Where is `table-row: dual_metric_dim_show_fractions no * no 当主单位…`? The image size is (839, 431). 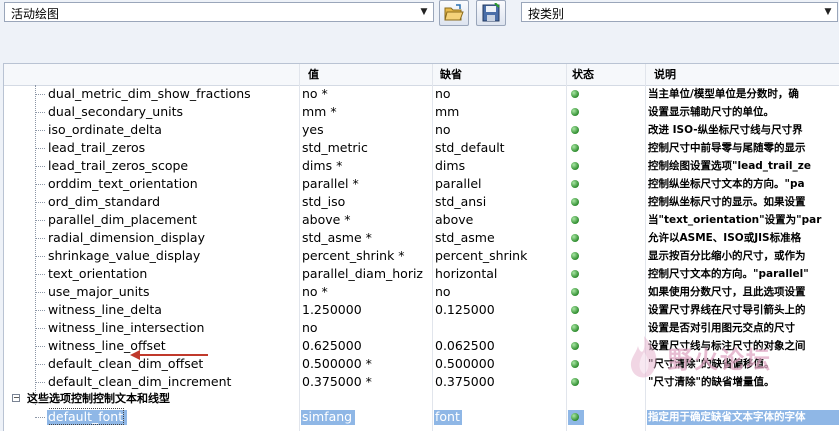 table-row: dual_metric_dim_show_fractions no * no 当主单位… is located at coordinates (421, 94).